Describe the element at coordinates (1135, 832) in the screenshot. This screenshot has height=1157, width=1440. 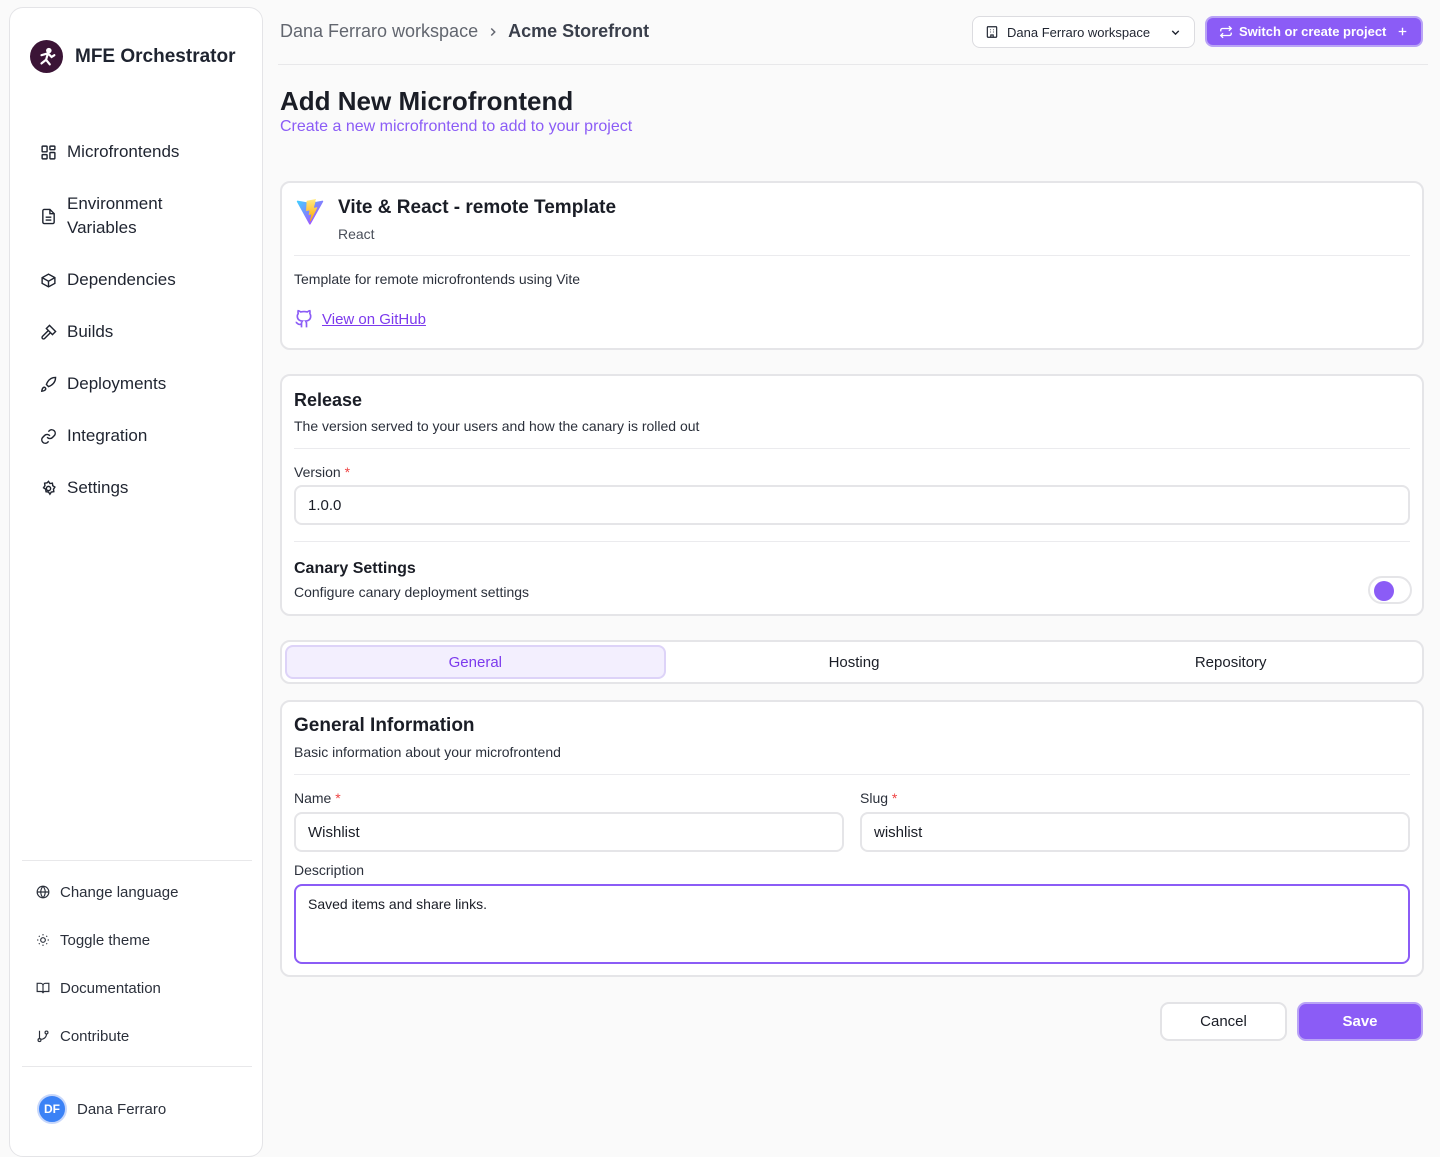
I see `slug-input: wishlist` at that location.